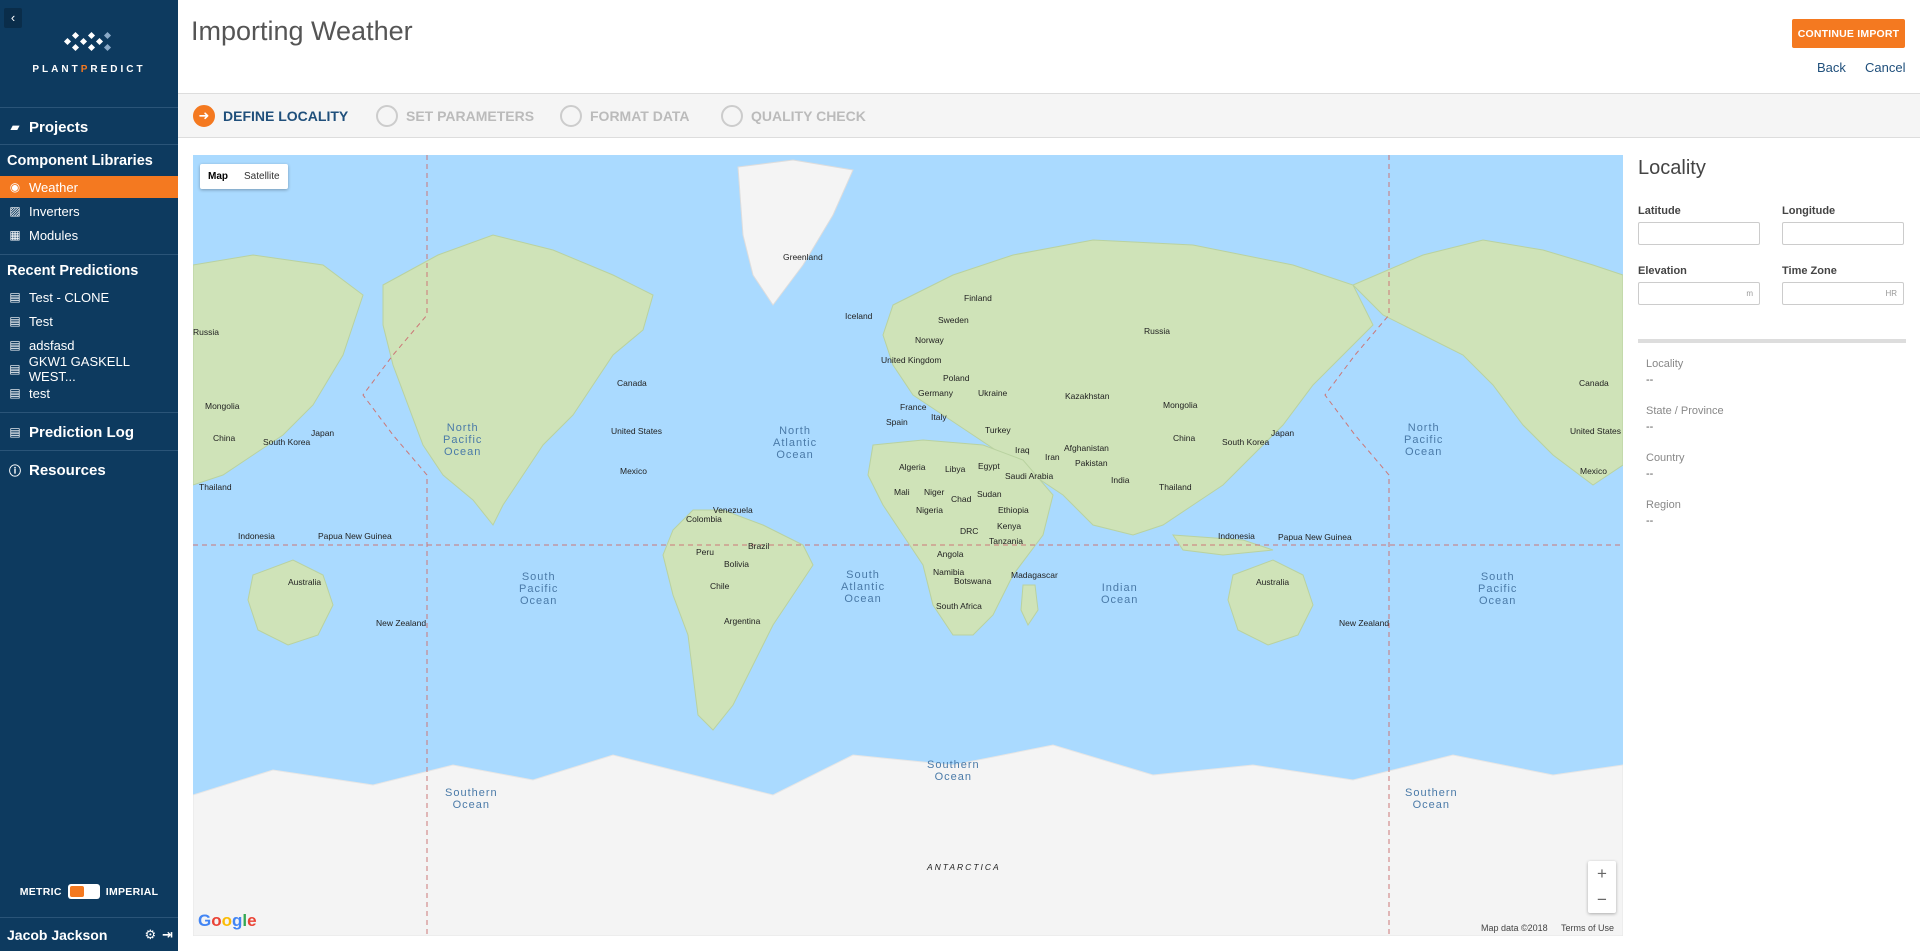 Image resolution: width=1920 pixels, height=951 pixels. Describe the element at coordinates (15, 235) in the screenshot. I see `grid-icon: ▦` at that location.